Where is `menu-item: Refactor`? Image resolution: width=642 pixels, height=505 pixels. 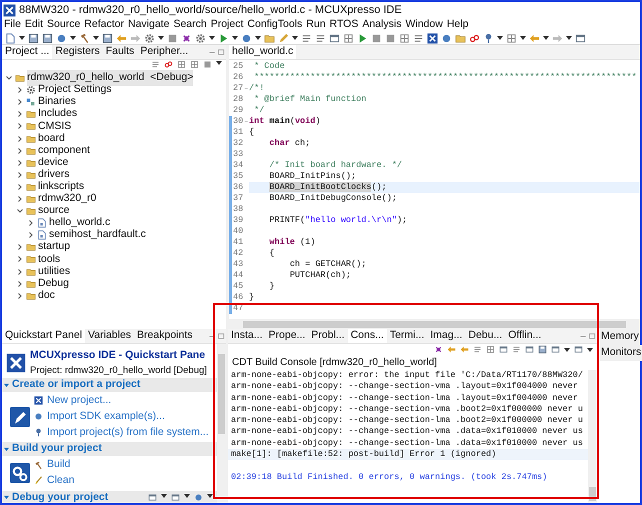
menu-item: Refactor is located at coordinates (104, 25).